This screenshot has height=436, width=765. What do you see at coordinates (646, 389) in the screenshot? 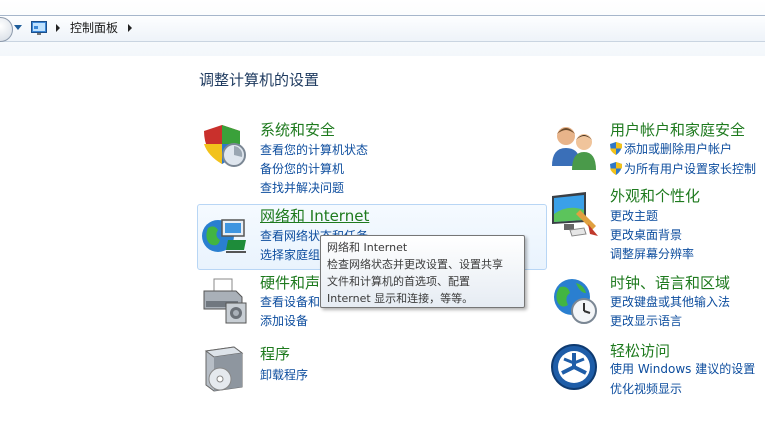
I see `link-optimize-visual-display: 优化视频显示` at bounding box center [646, 389].